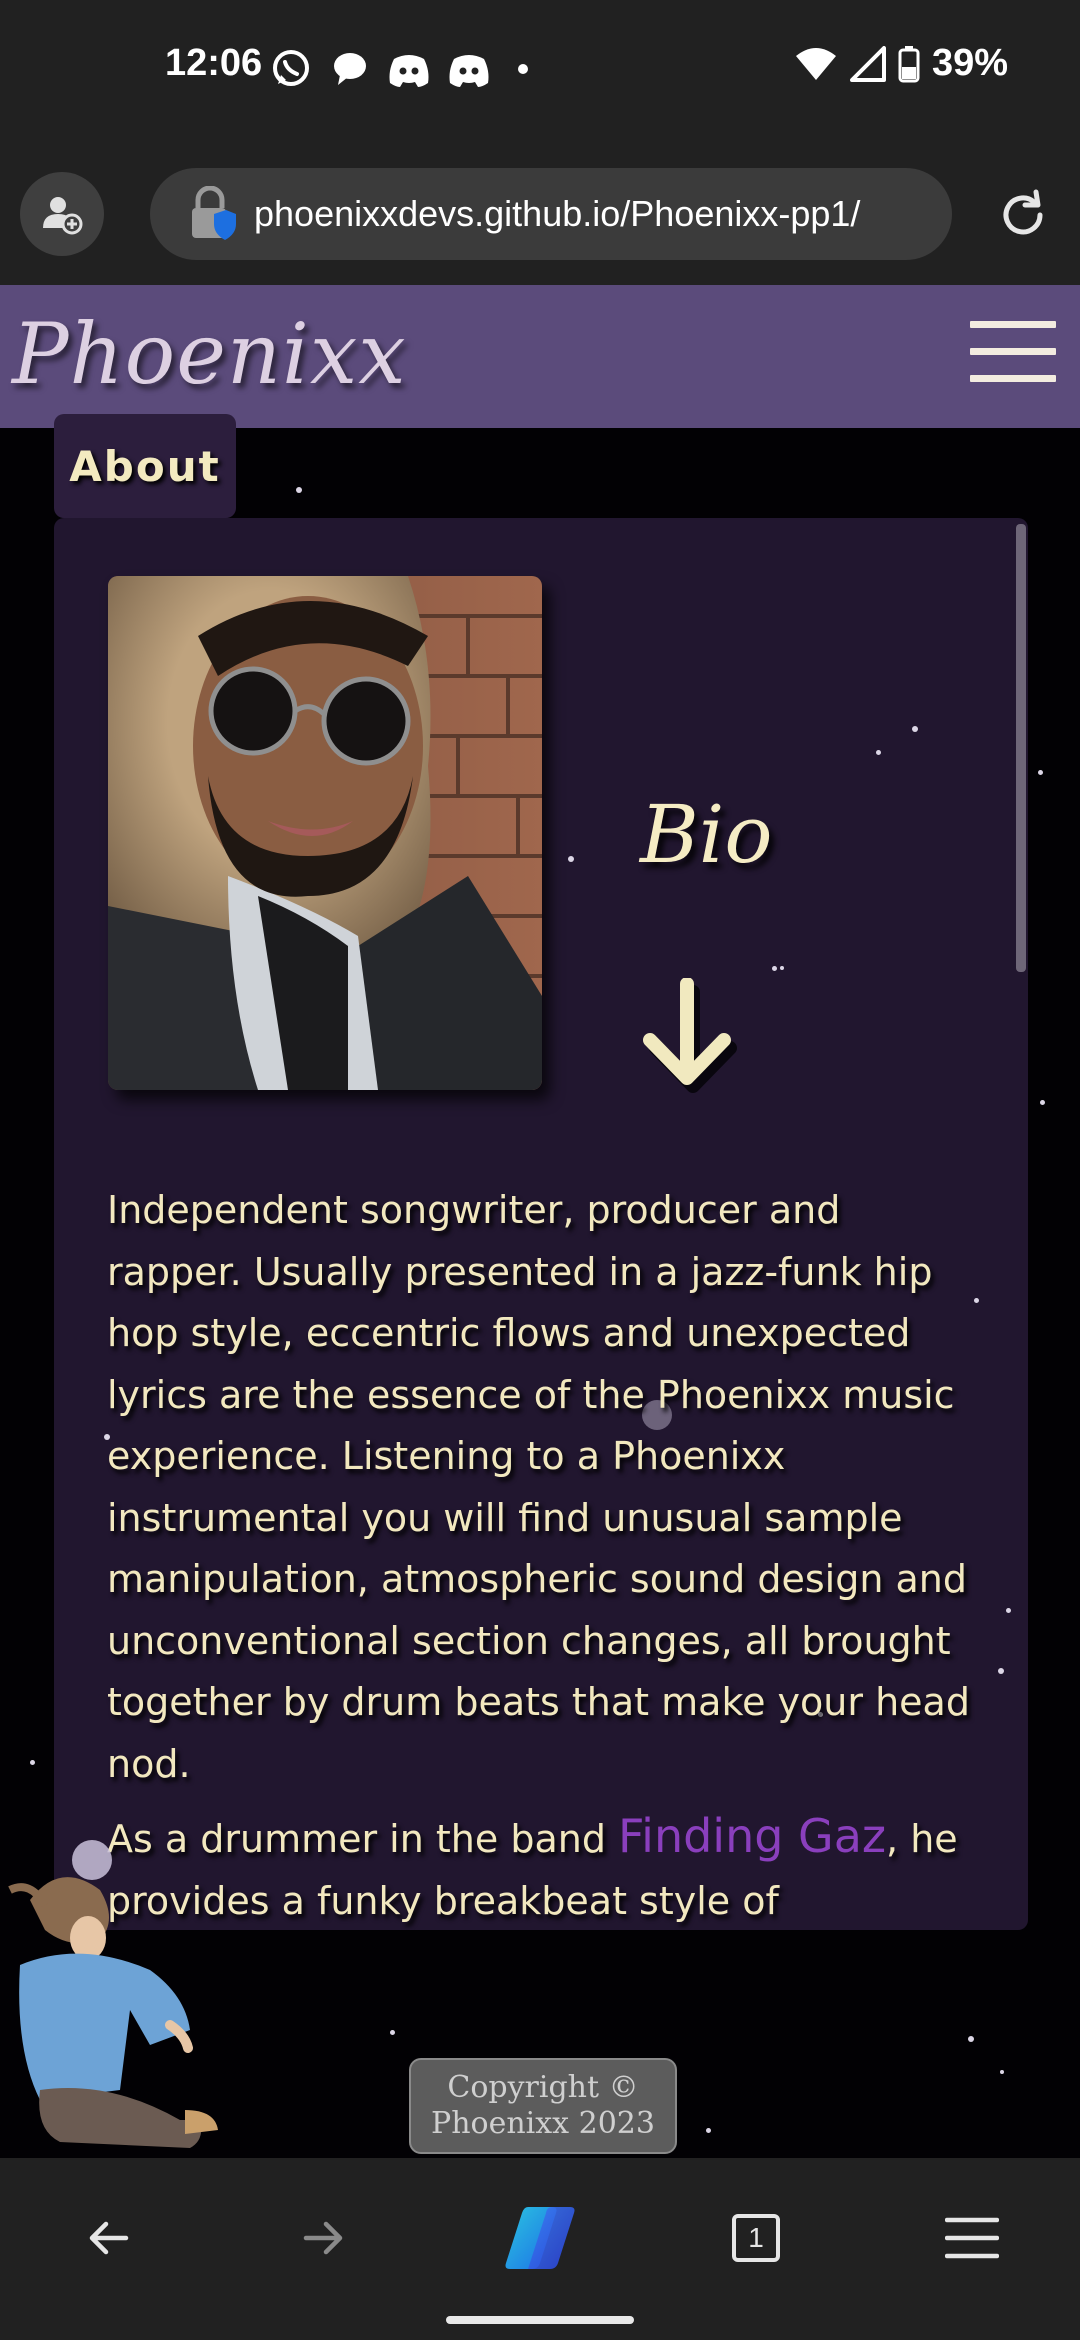 The height and width of the screenshot is (2340, 1080). I want to click on back-button, so click(108, 2238).